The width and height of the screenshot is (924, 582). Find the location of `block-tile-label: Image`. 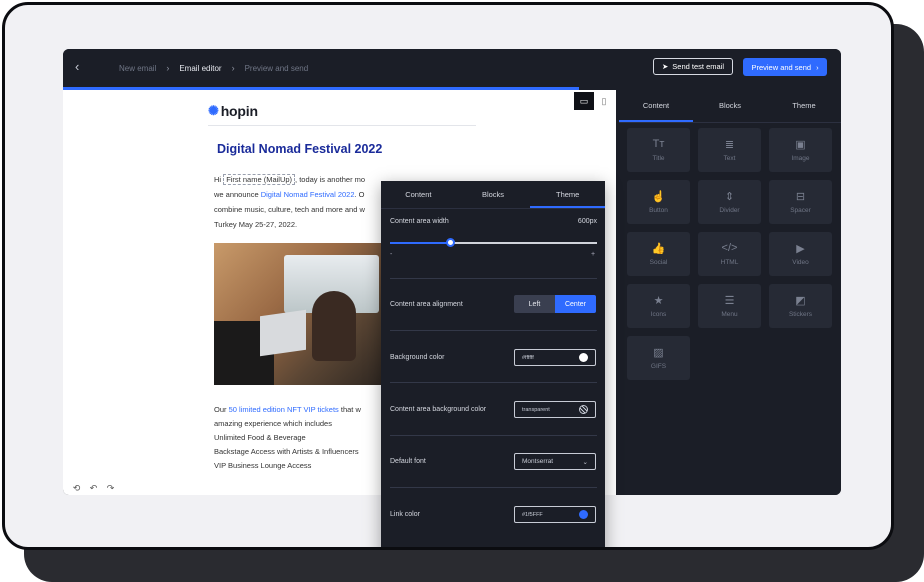

block-tile-label: Image is located at coordinates (800, 158).